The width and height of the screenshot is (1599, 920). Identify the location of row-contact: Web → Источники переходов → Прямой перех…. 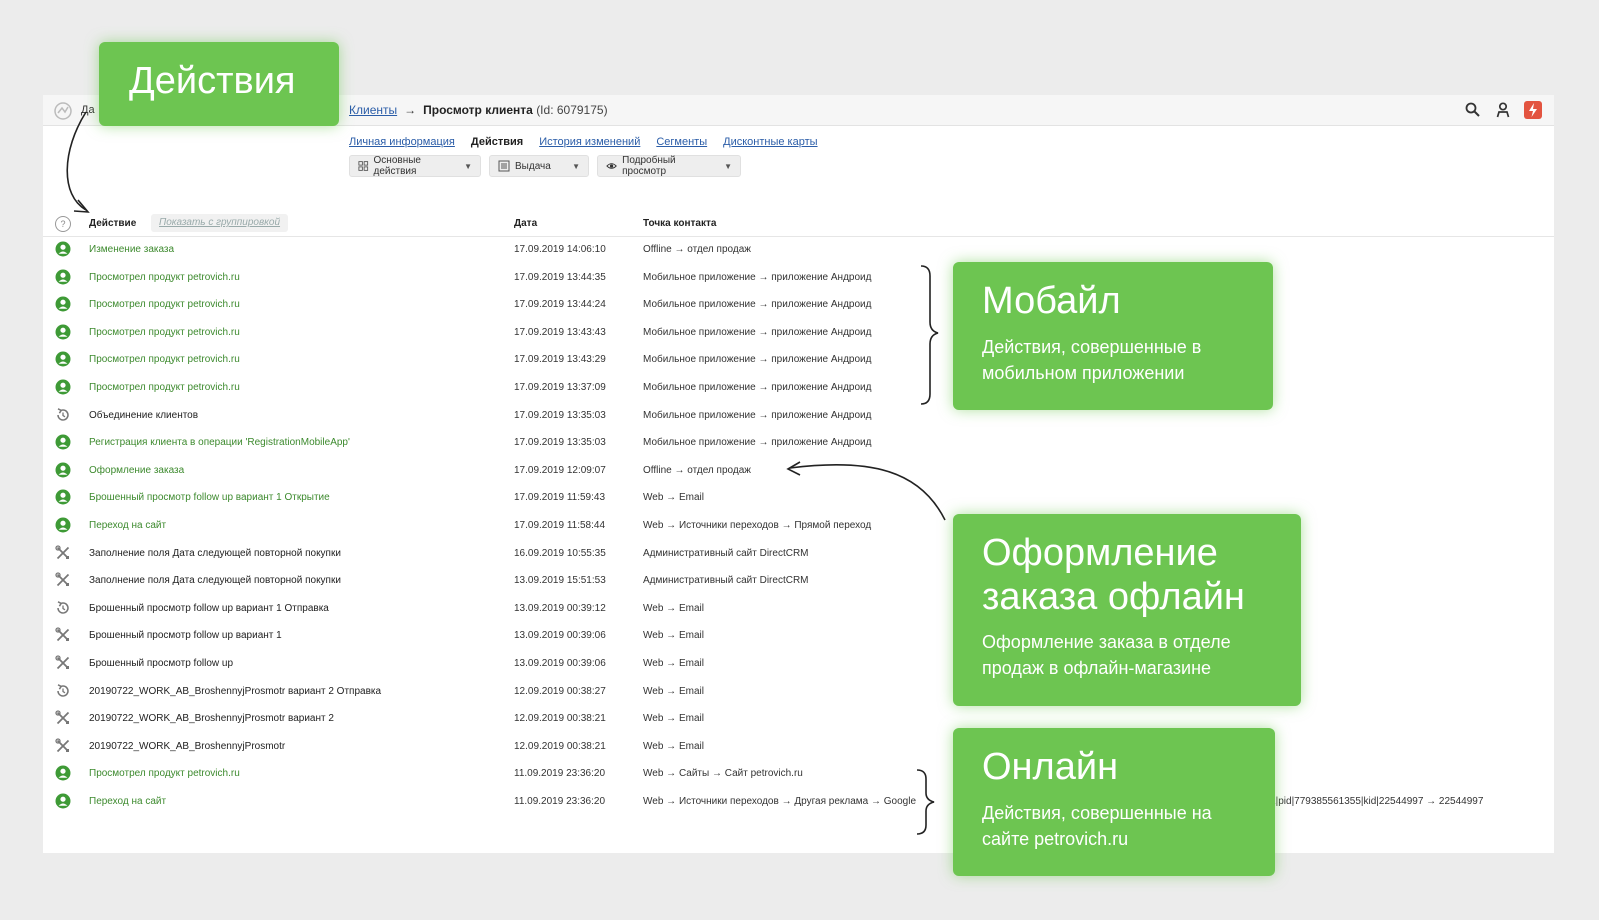
(757, 525).